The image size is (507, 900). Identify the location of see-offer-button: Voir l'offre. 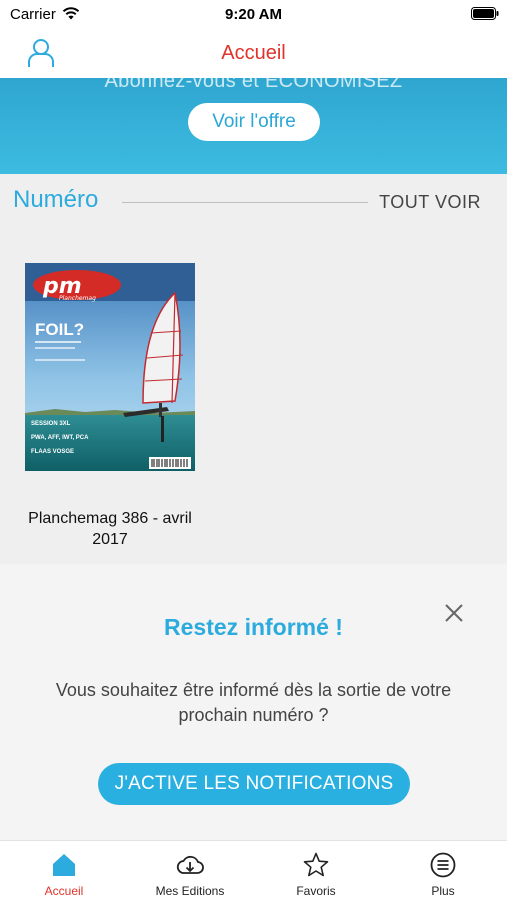
(254, 122).